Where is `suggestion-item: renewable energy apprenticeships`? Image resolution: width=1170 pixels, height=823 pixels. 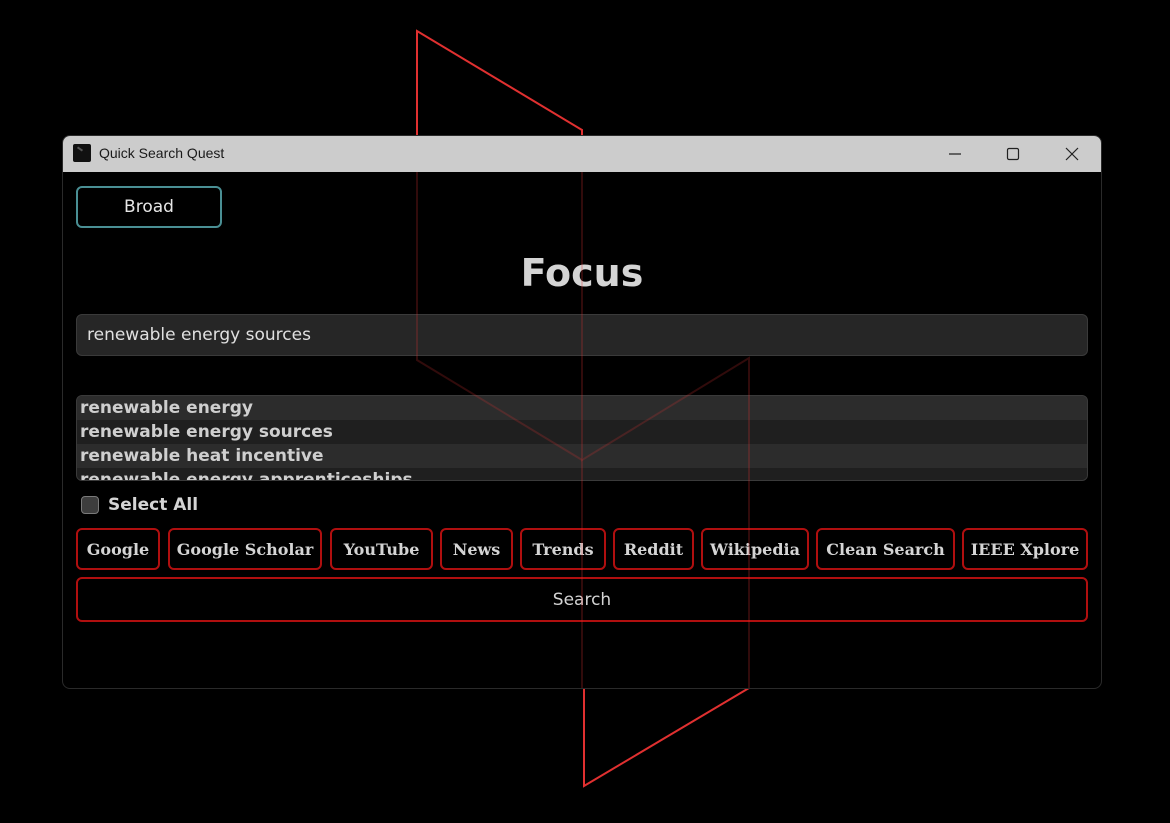
suggestion-item: renewable energy apprenticeships is located at coordinates (582, 474).